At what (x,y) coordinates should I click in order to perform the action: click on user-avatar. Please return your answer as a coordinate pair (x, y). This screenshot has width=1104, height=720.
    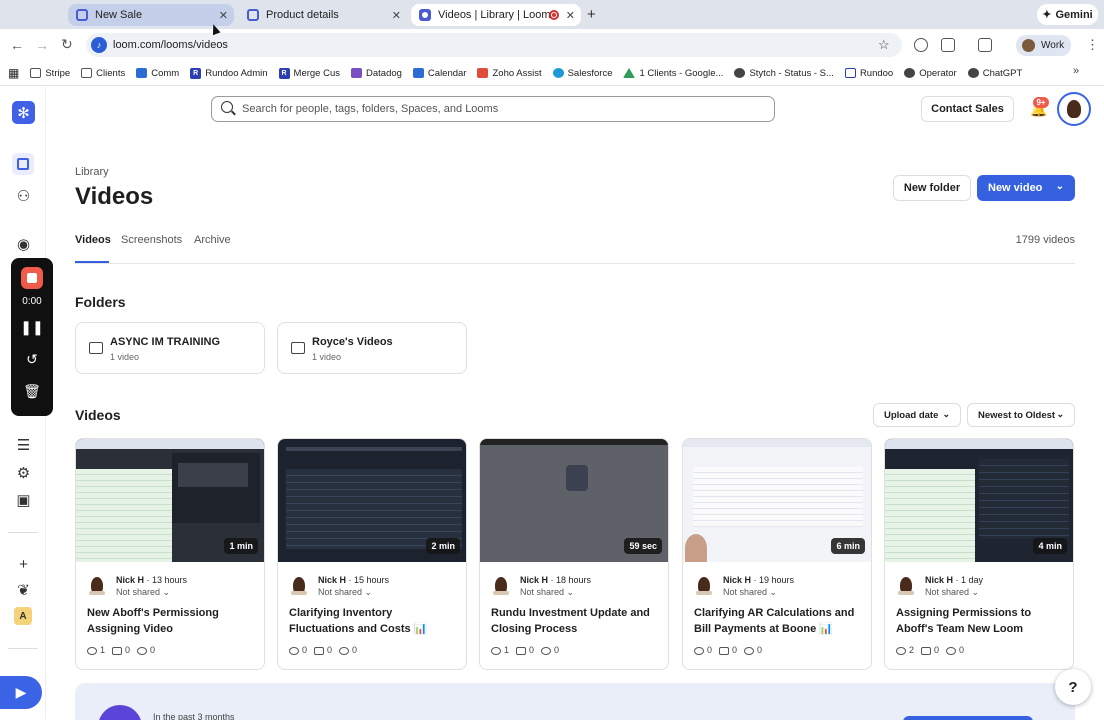
    Looking at the image, I should click on (1074, 109).